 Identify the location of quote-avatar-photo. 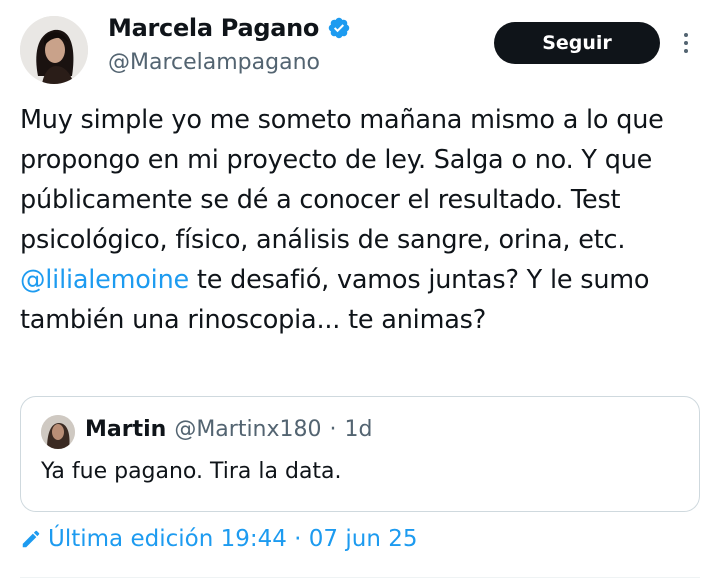
(58, 432).